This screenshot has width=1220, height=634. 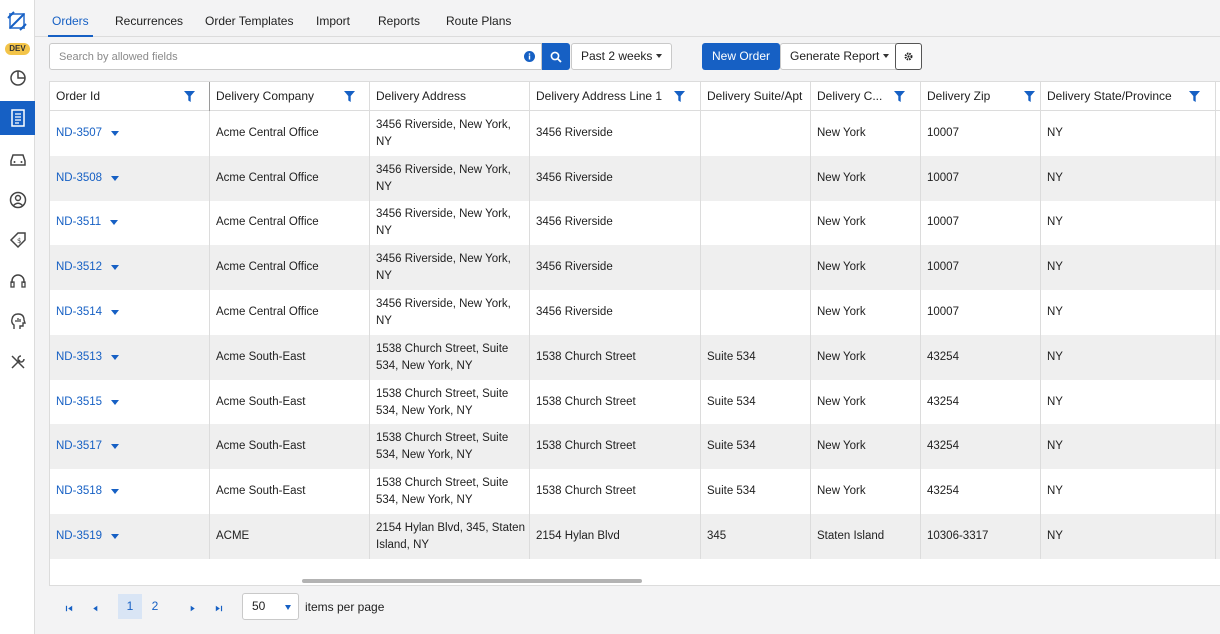 What do you see at coordinates (79, 536) in the screenshot?
I see `order-id-link: ND-3519` at bounding box center [79, 536].